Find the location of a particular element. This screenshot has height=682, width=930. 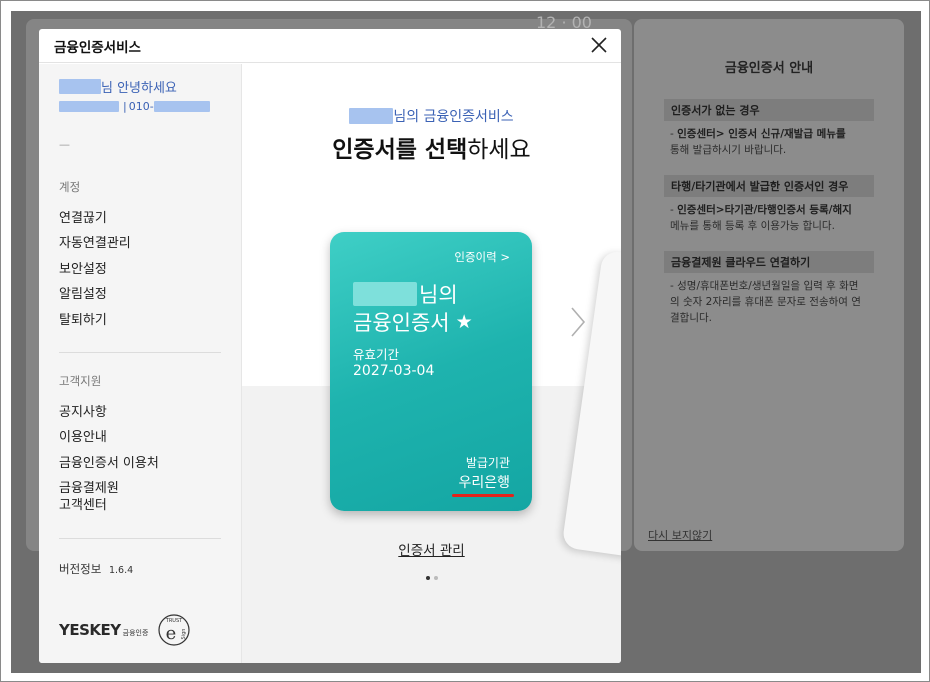

cert-manage-link-wrap: 인증서 관리 is located at coordinates (431, 549).